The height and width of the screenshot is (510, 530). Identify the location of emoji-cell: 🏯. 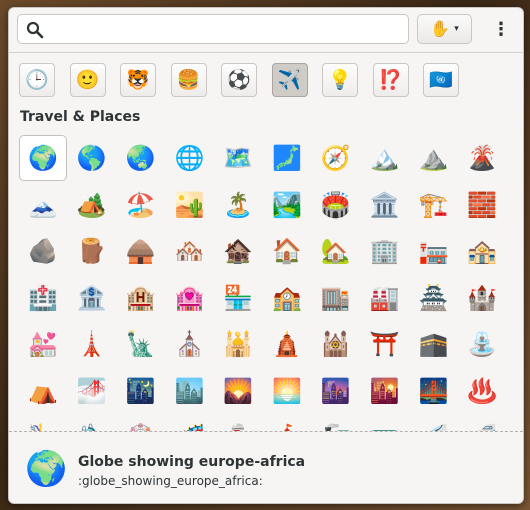
(433, 298).